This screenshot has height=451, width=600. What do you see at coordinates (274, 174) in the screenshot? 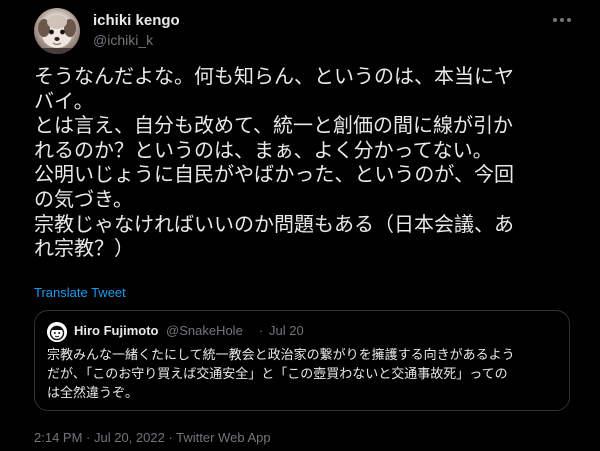
I see `tweet-text-line: 公明いじょうに自民がやばかった、というのが、今回` at bounding box center [274, 174].